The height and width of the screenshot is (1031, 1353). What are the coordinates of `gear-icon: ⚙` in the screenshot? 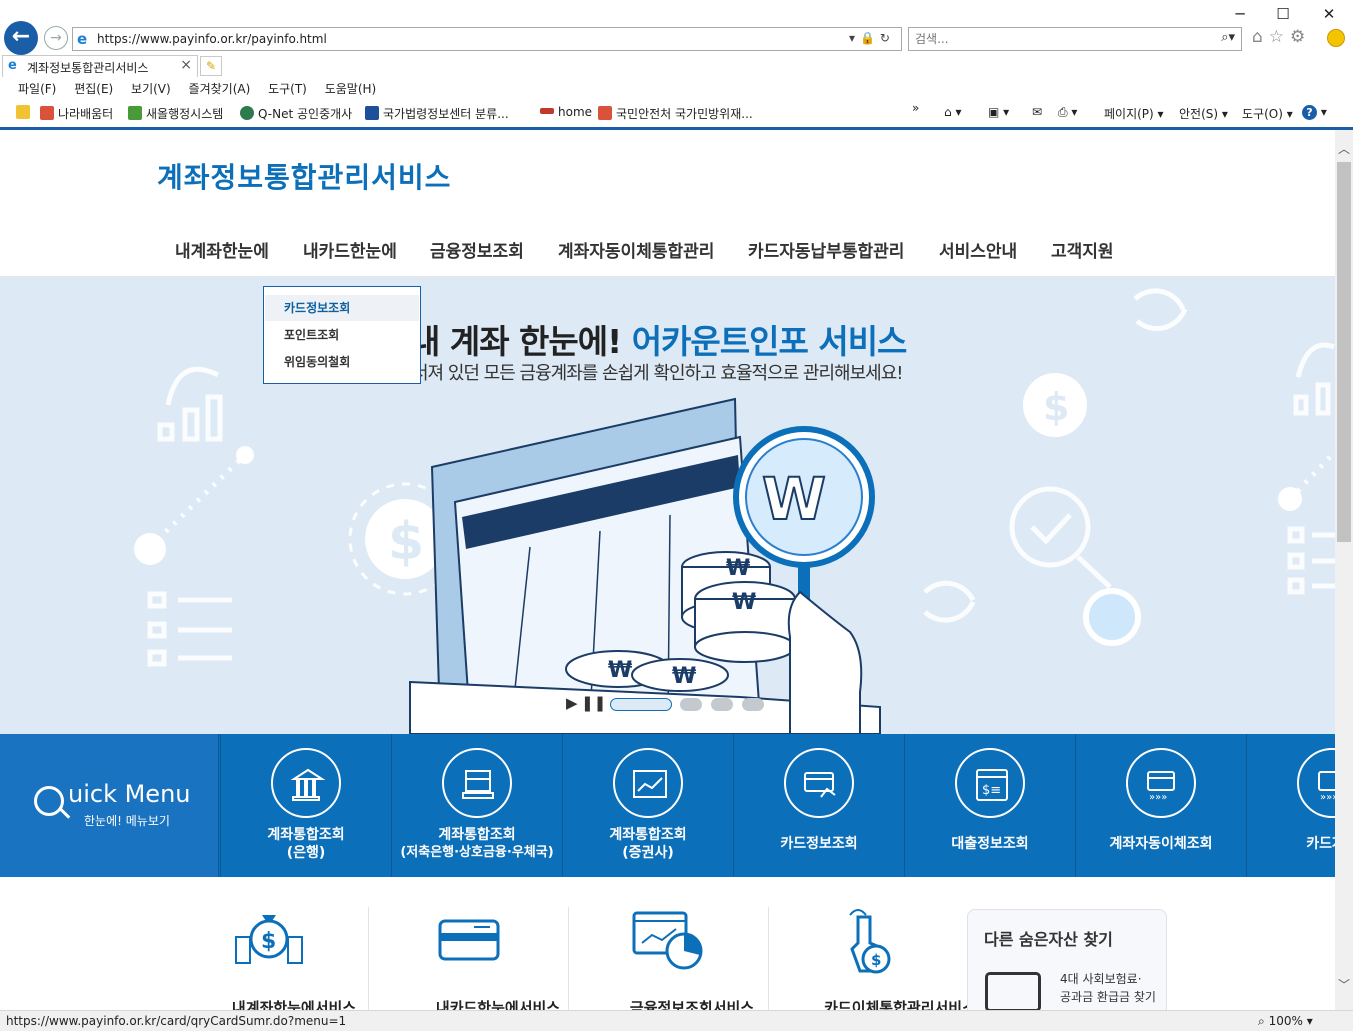 It's located at (1300, 37).